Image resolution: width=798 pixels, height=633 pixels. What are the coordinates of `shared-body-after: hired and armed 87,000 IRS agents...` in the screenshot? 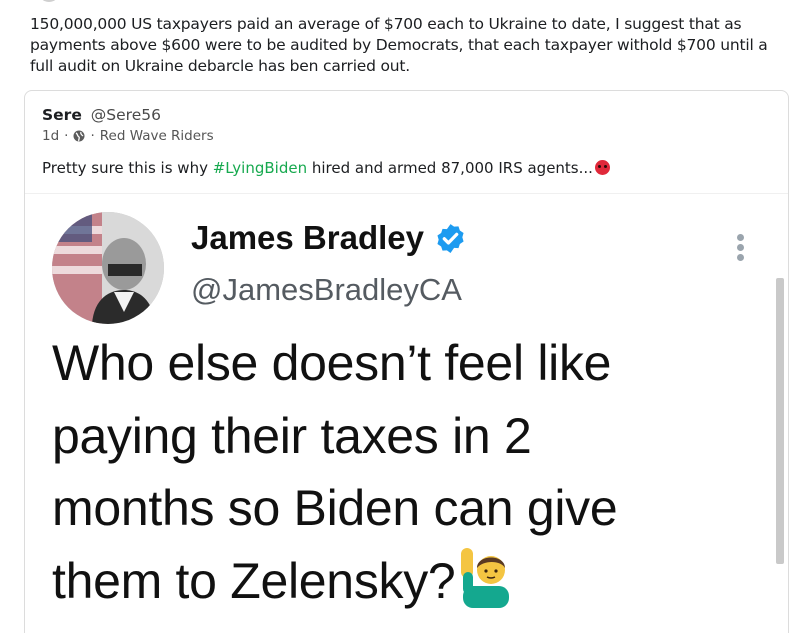 It's located at (450, 168).